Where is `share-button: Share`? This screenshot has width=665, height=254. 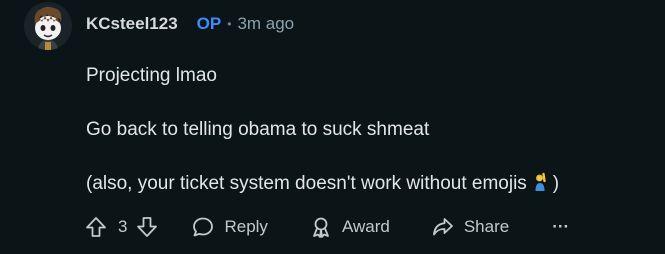 share-button: Share is located at coordinates (470, 227).